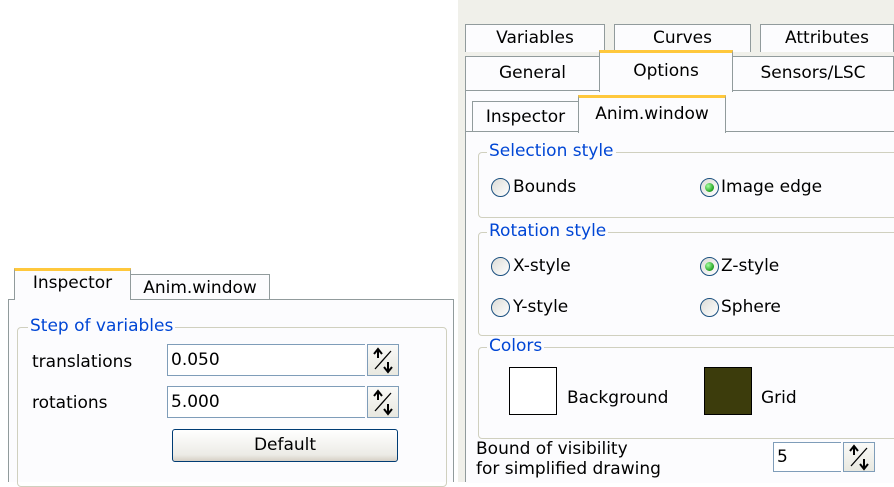 The width and height of the screenshot is (894, 487). I want to click on step-of-variables-title: Step of variables, so click(102, 326).